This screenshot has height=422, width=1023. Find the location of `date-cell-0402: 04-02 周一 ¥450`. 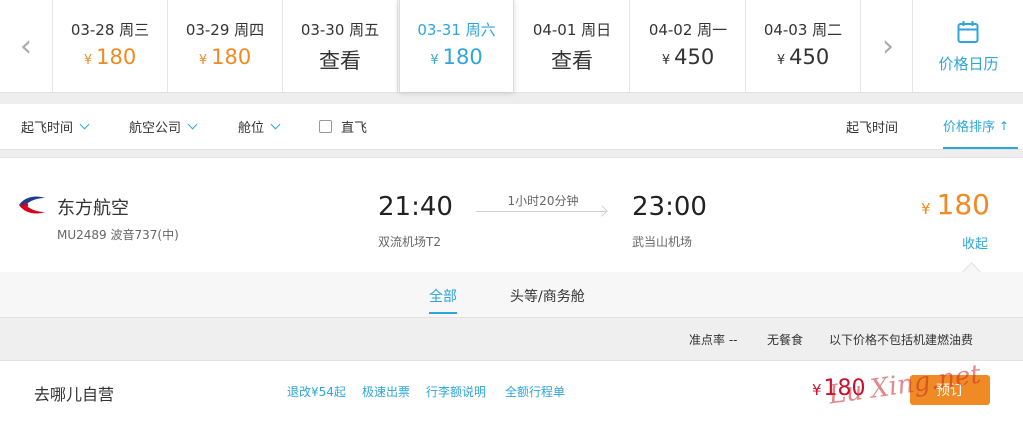

date-cell-0402: 04-02 周一 ¥450 is located at coordinates (688, 46).